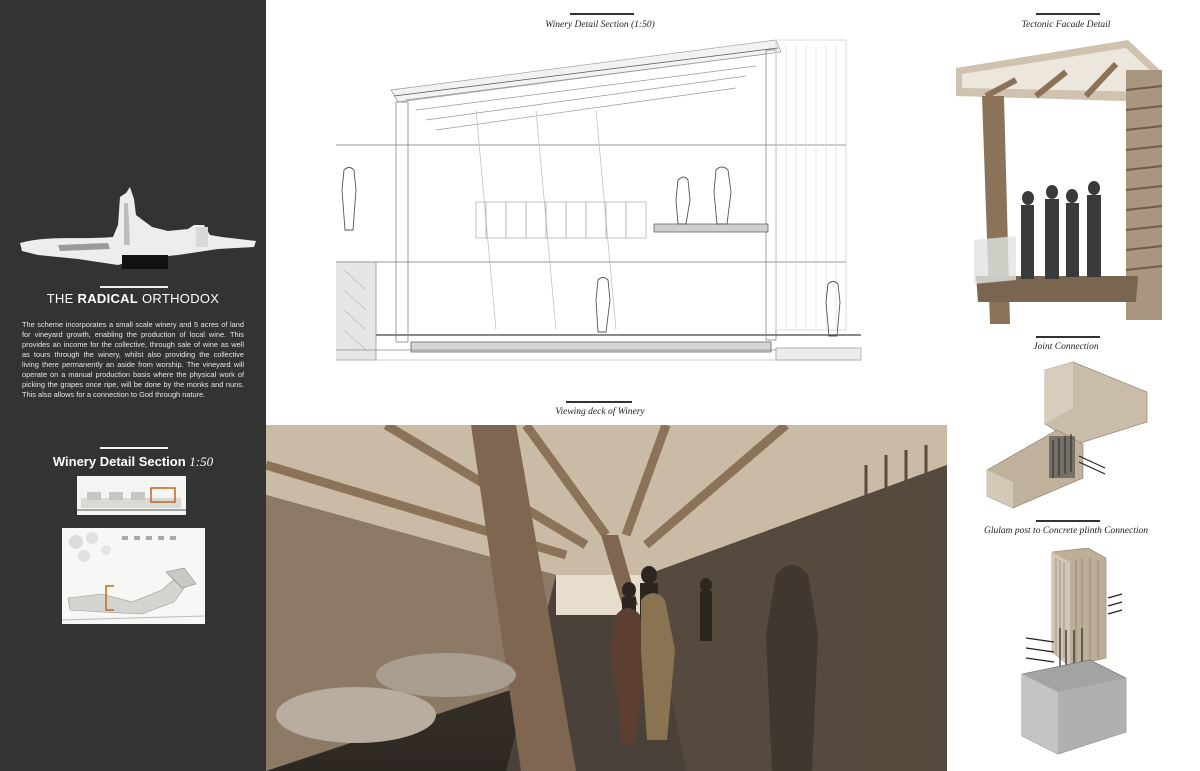  What do you see at coordinates (131, 495) in the screenshot?
I see `key-section-thumbnail` at bounding box center [131, 495].